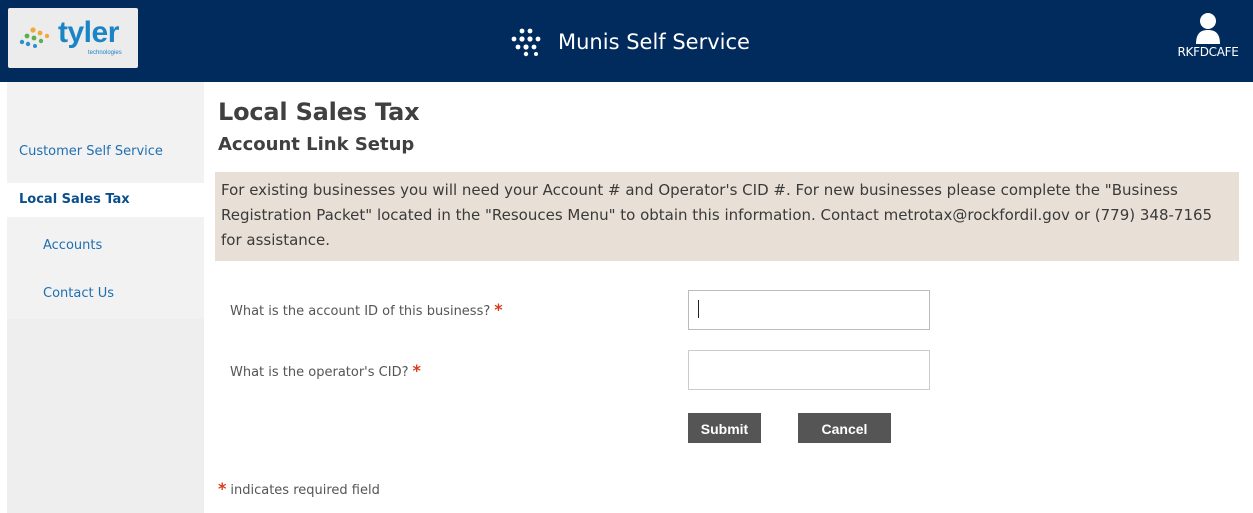 The width and height of the screenshot is (1253, 513). Describe the element at coordinates (105, 294) in the screenshot. I see `sidebar-item-contact-us: Contact Us` at that location.